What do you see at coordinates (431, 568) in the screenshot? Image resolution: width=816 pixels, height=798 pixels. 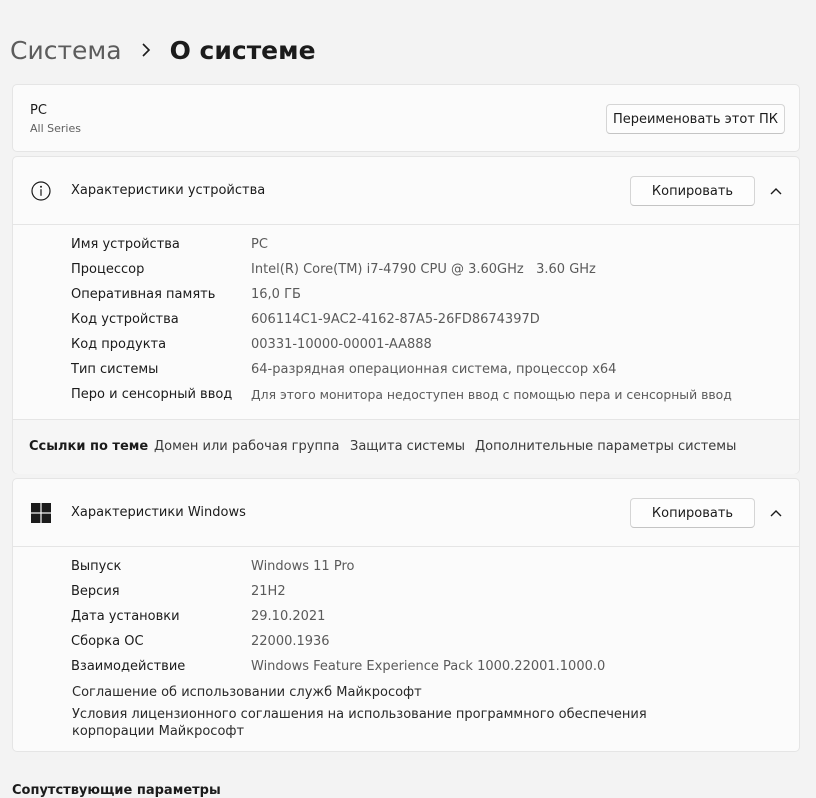 I see `spec-row-edition: Выпуск Windows 11 Pro` at bounding box center [431, 568].